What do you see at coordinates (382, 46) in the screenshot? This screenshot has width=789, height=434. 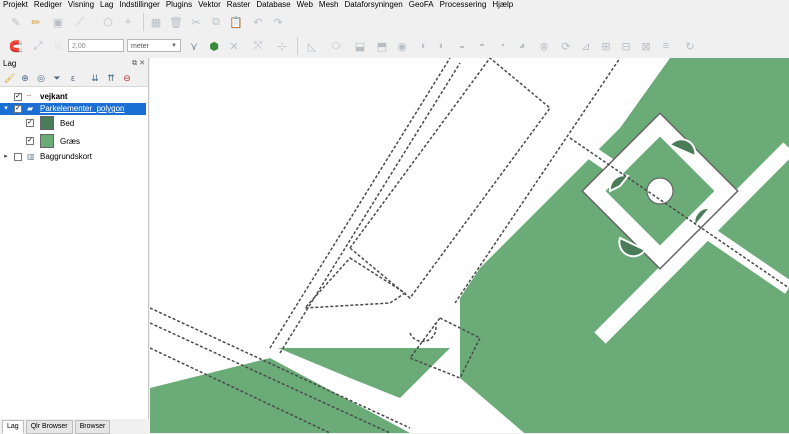 I see `fill-ring-icon: ⬒` at bounding box center [382, 46].